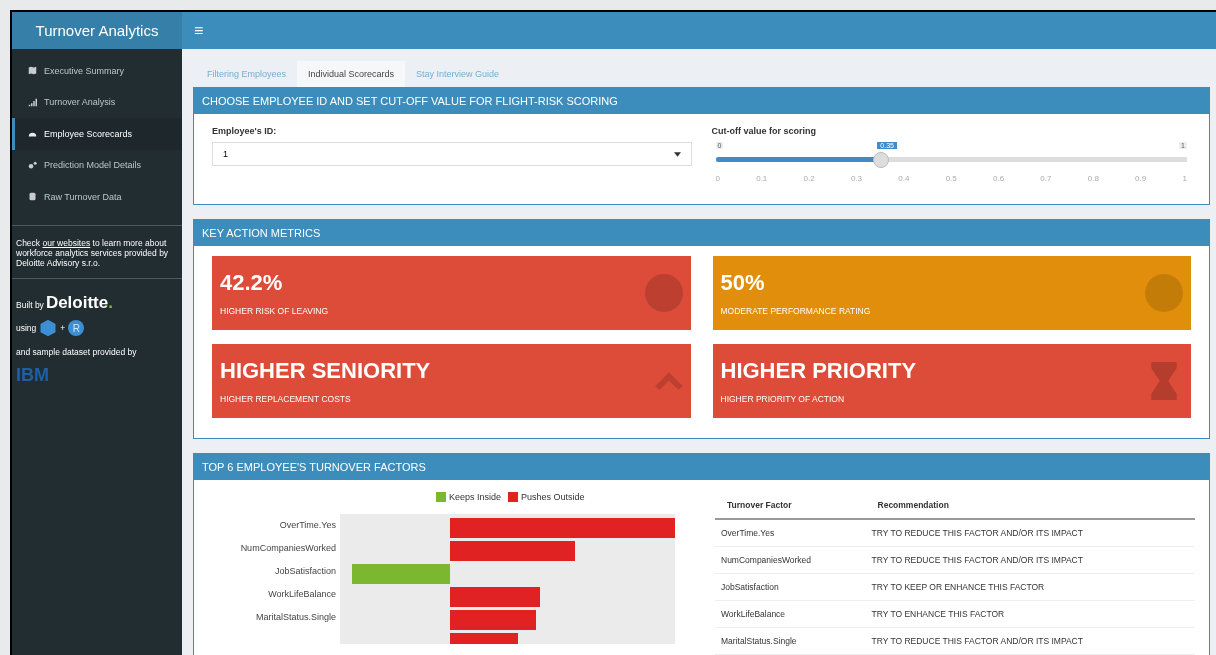 This screenshot has width=1216, height=655. What do you see at coordinates (1030, 505) in the screenshot?
I see `column-header: Recommendation` at bounding box center [1030, 505].